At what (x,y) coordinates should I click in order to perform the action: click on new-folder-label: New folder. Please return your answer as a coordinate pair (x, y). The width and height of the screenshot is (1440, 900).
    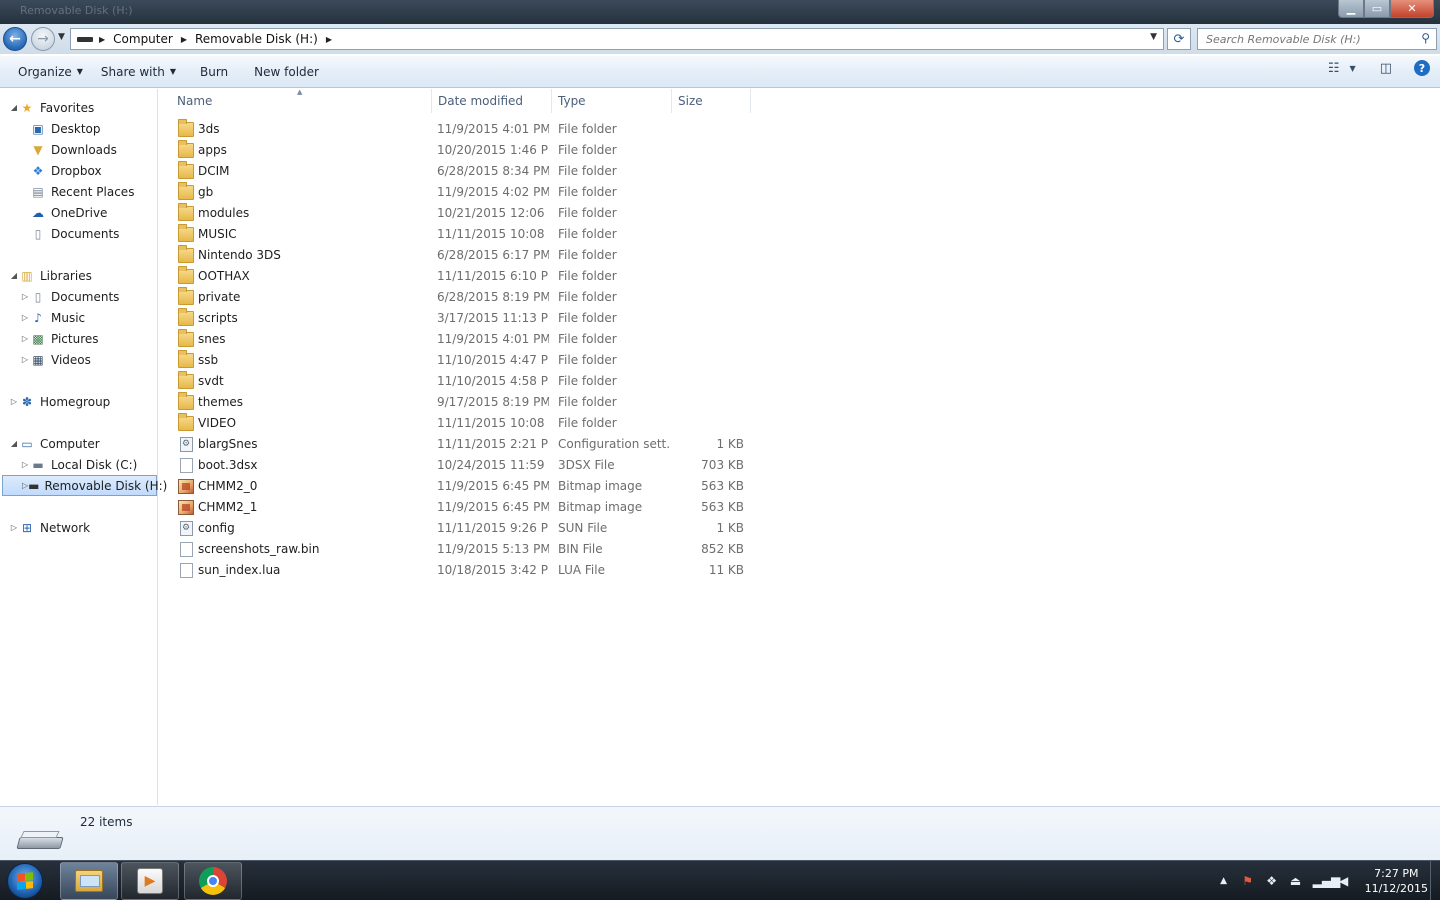
    Looking at the image, I should click on (286, 71).